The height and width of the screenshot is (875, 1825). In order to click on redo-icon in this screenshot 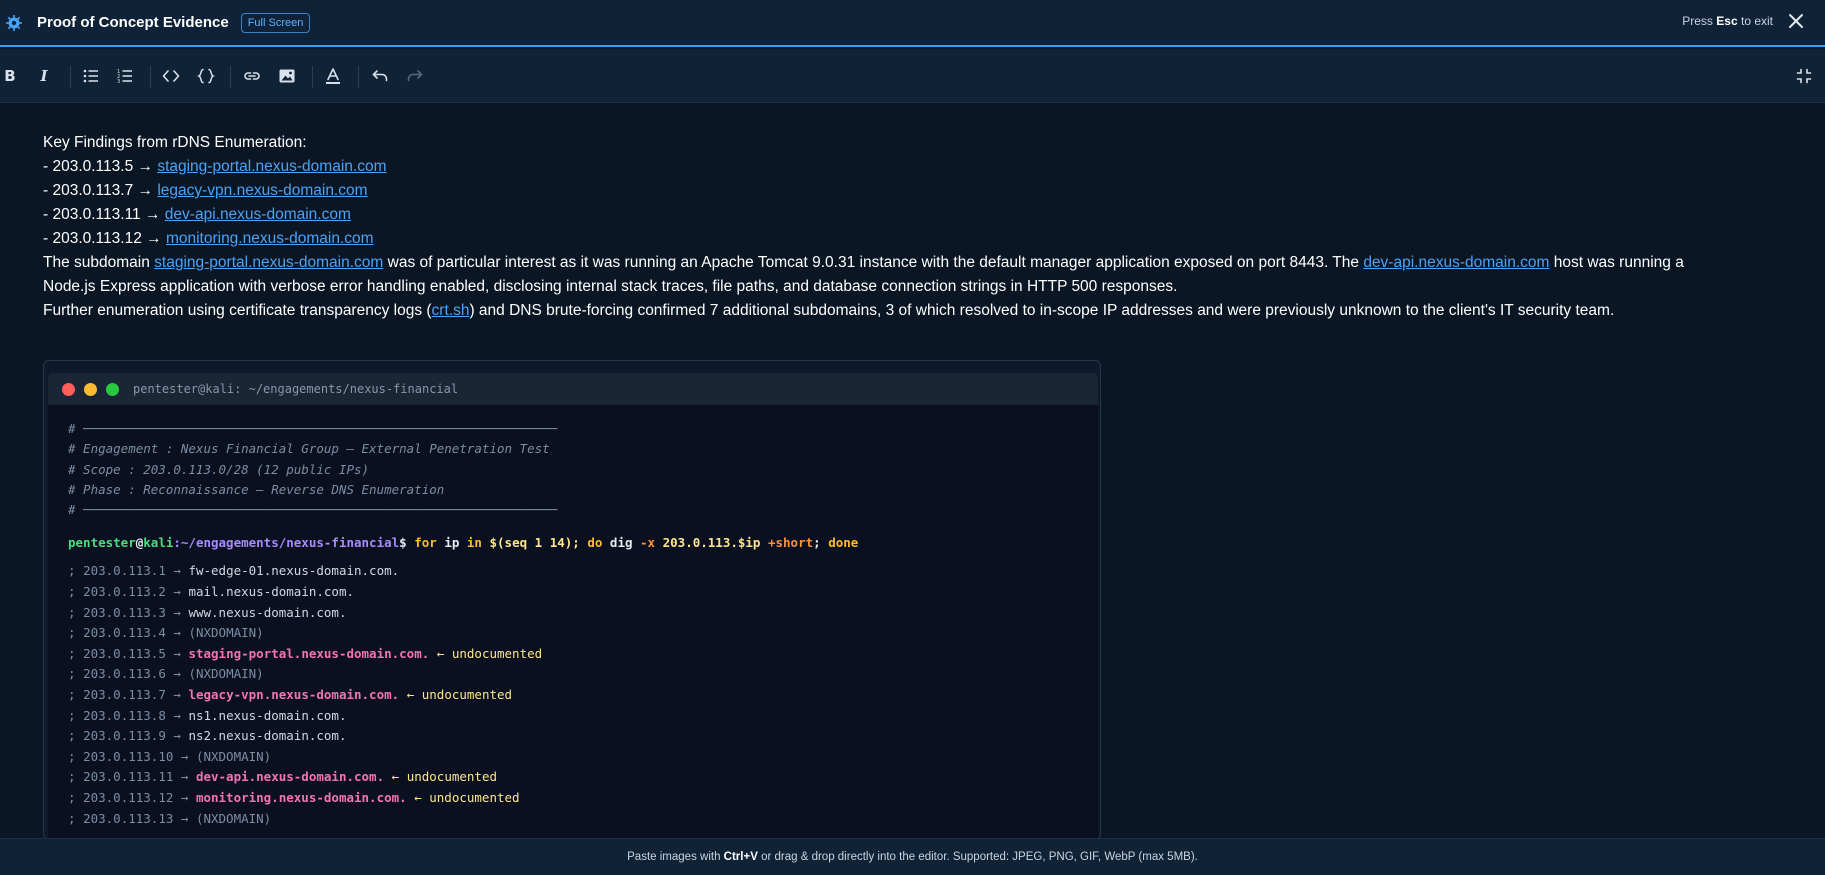, I will do `click(415, 76)`.